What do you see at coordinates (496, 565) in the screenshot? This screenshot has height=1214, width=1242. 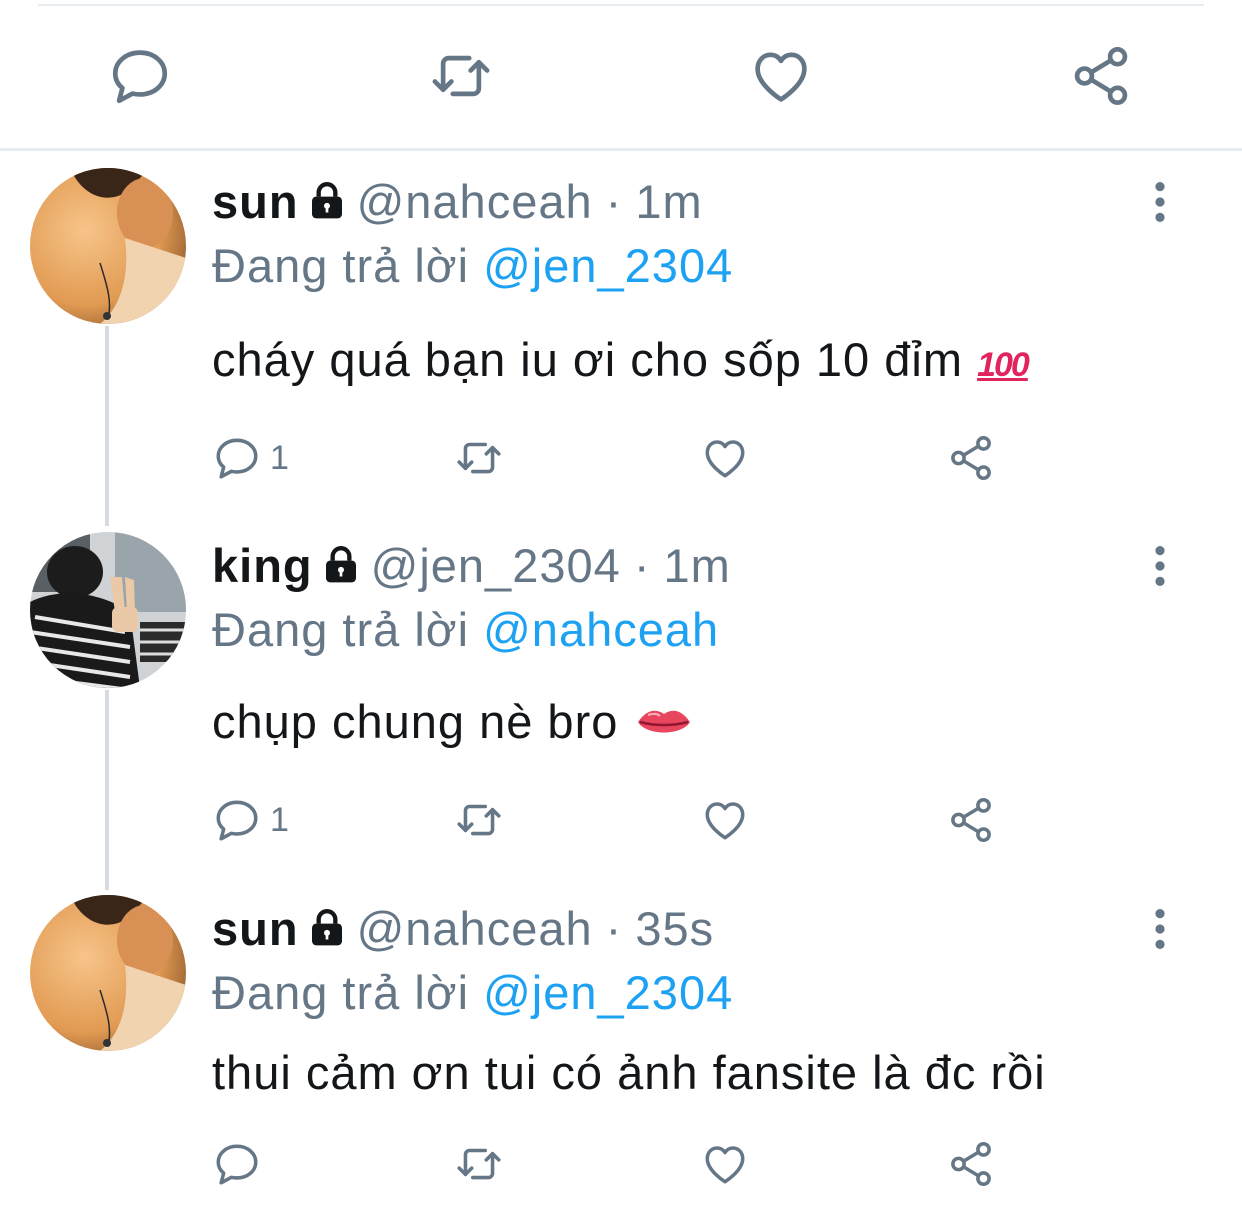 I see `user-handle: @jen_2304` at bounding box center [496, 565].